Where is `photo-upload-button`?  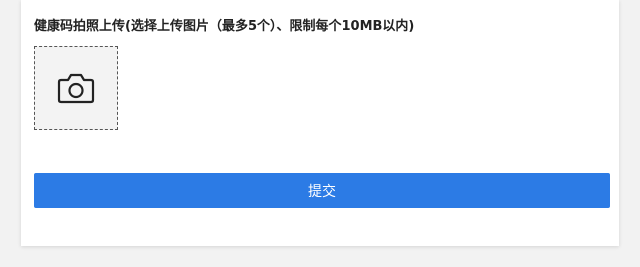 photo-upload-button is located at coordinates (76, 88).